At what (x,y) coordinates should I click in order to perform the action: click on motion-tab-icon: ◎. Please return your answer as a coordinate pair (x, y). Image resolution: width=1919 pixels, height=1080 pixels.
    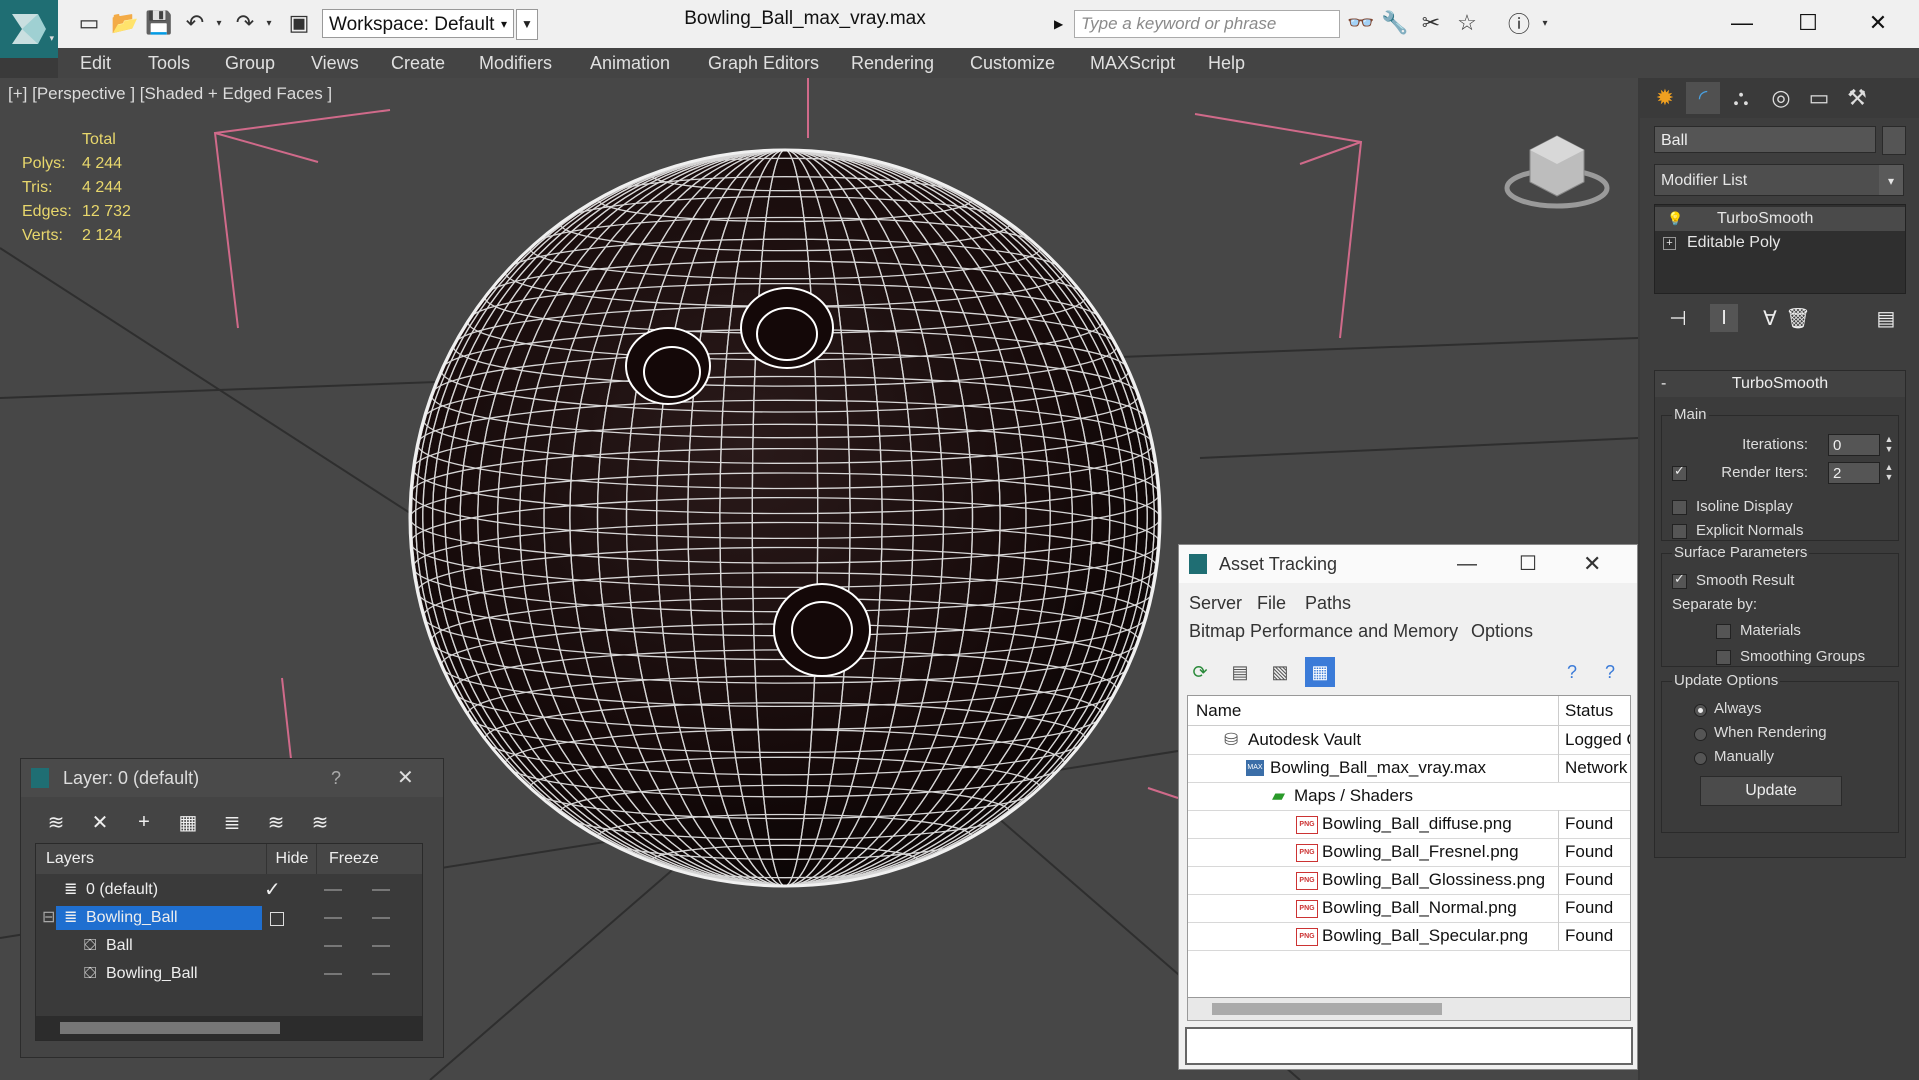
    Looking at the image, I should click on (1781, 98).